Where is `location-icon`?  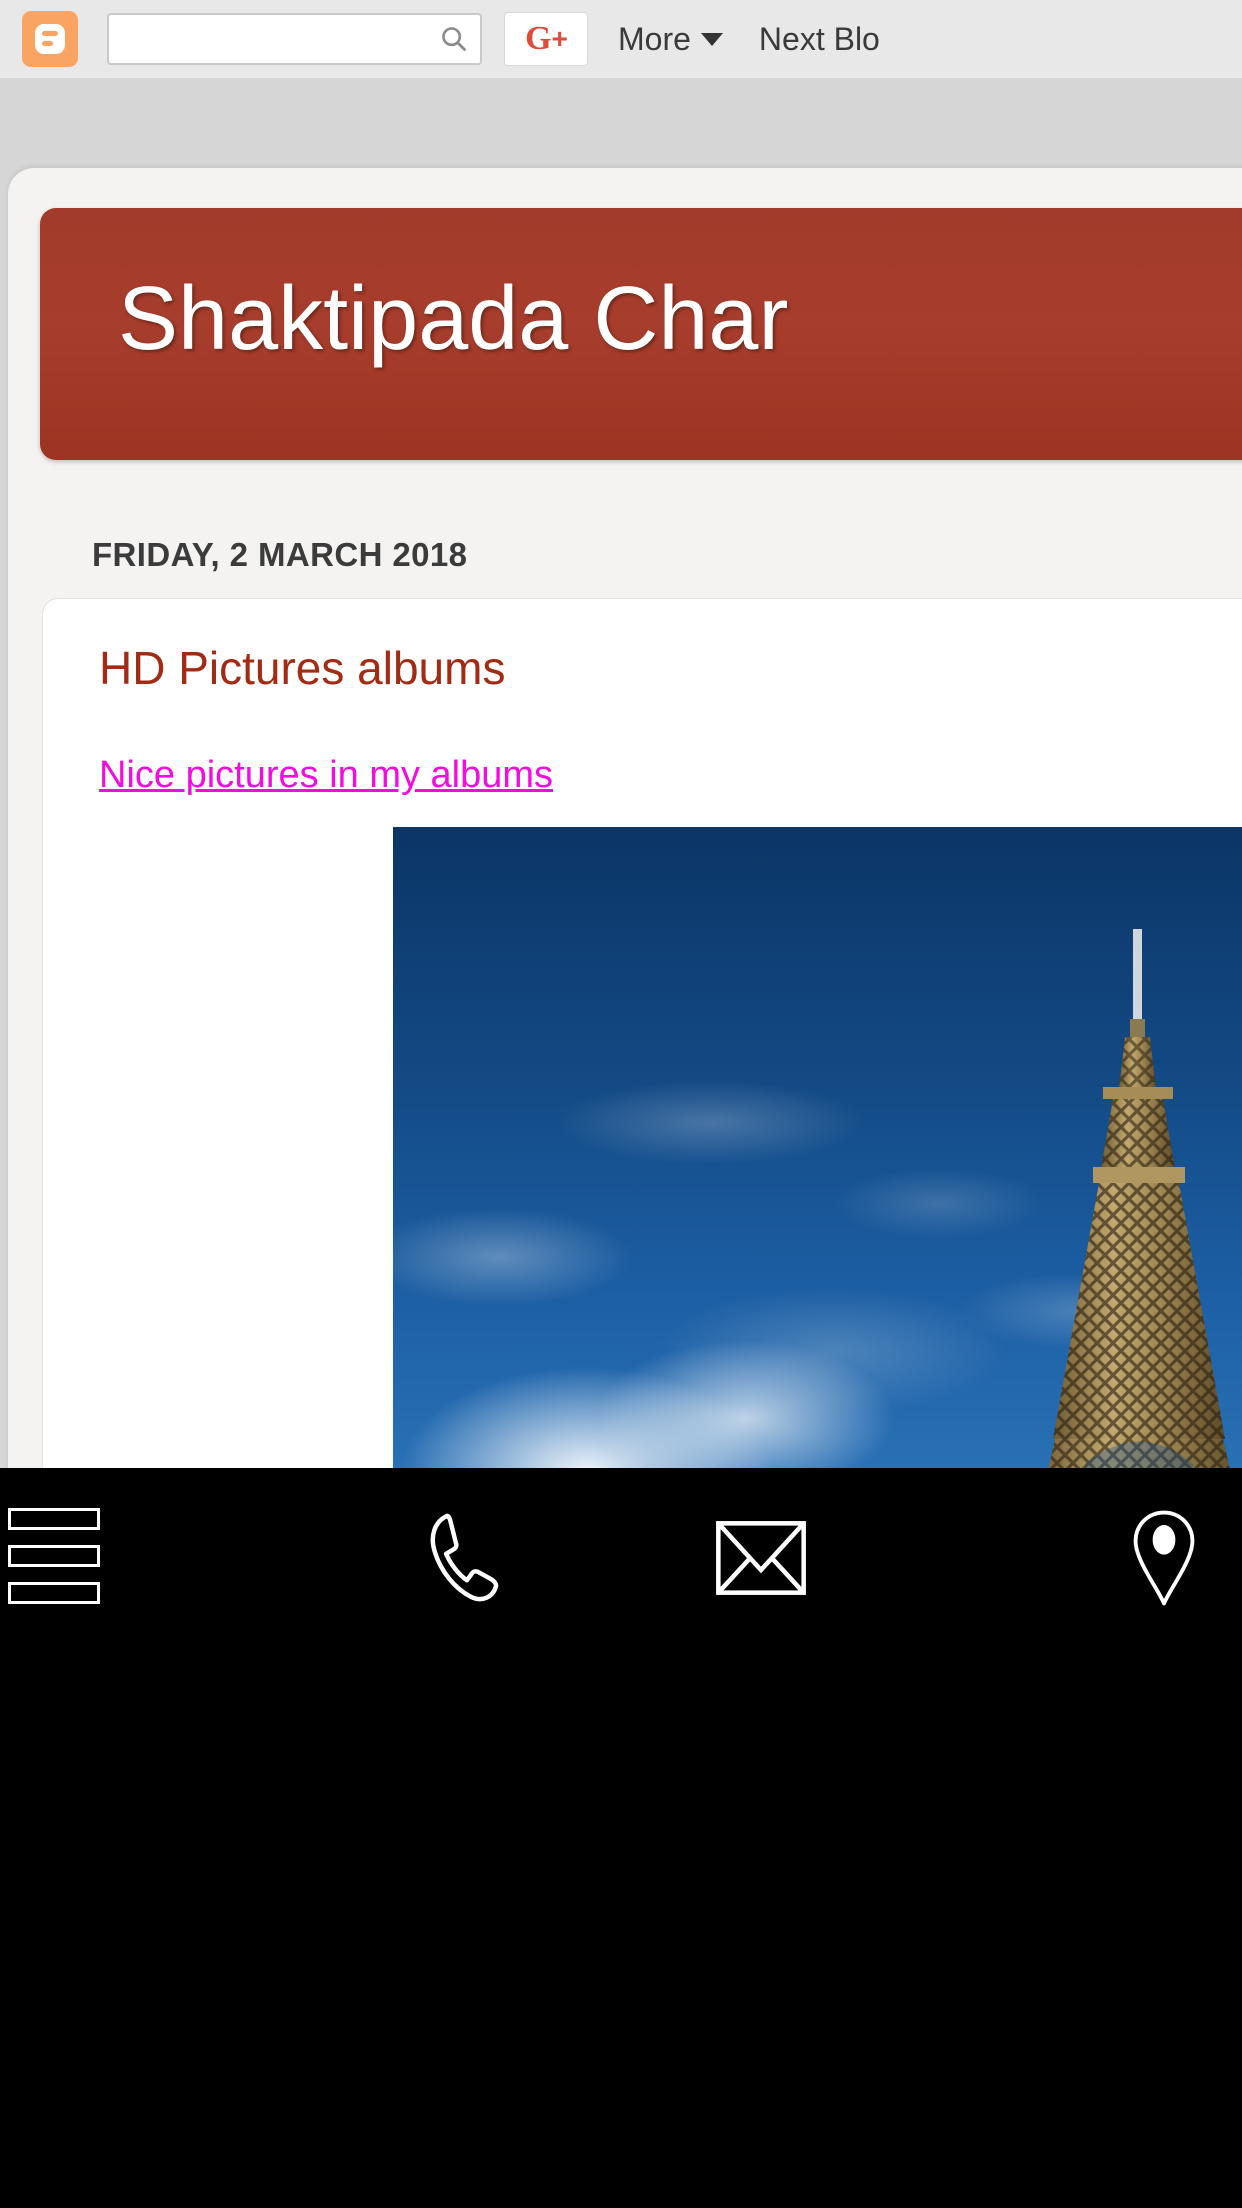 location-icon is located at coordinates (1164, 1558).